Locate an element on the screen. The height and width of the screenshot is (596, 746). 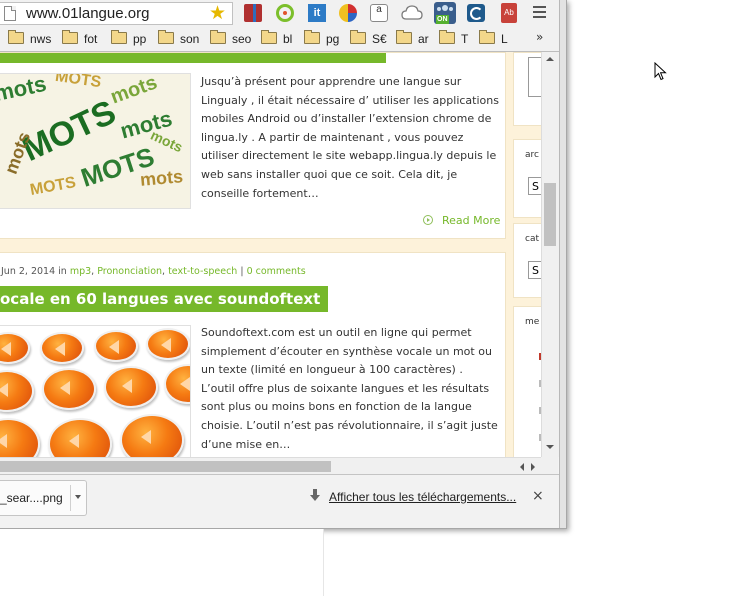
sidebar-widget-meta: me is located at coordinates (527, 381).